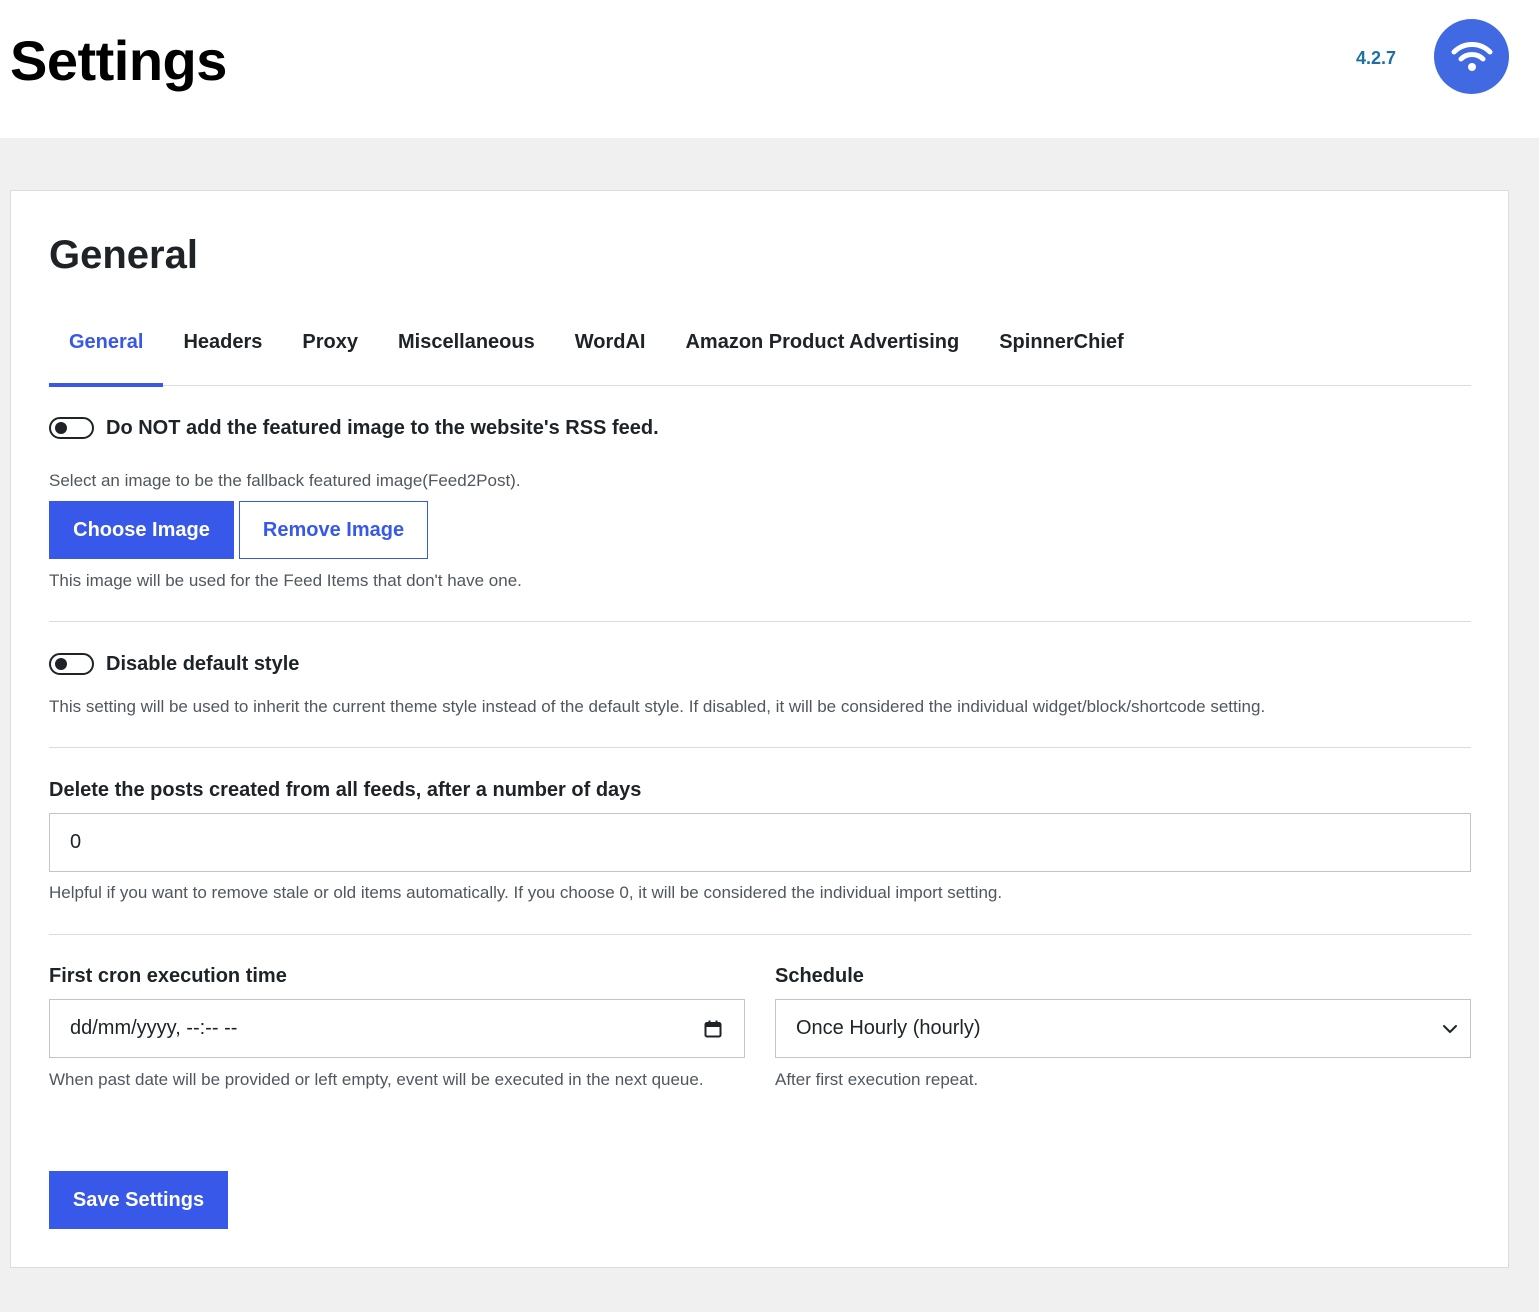 The image size is (1539, 1312). I want to click on tab-amazon-product-advertising: Amazon Product Advertising, so click(822, 352).